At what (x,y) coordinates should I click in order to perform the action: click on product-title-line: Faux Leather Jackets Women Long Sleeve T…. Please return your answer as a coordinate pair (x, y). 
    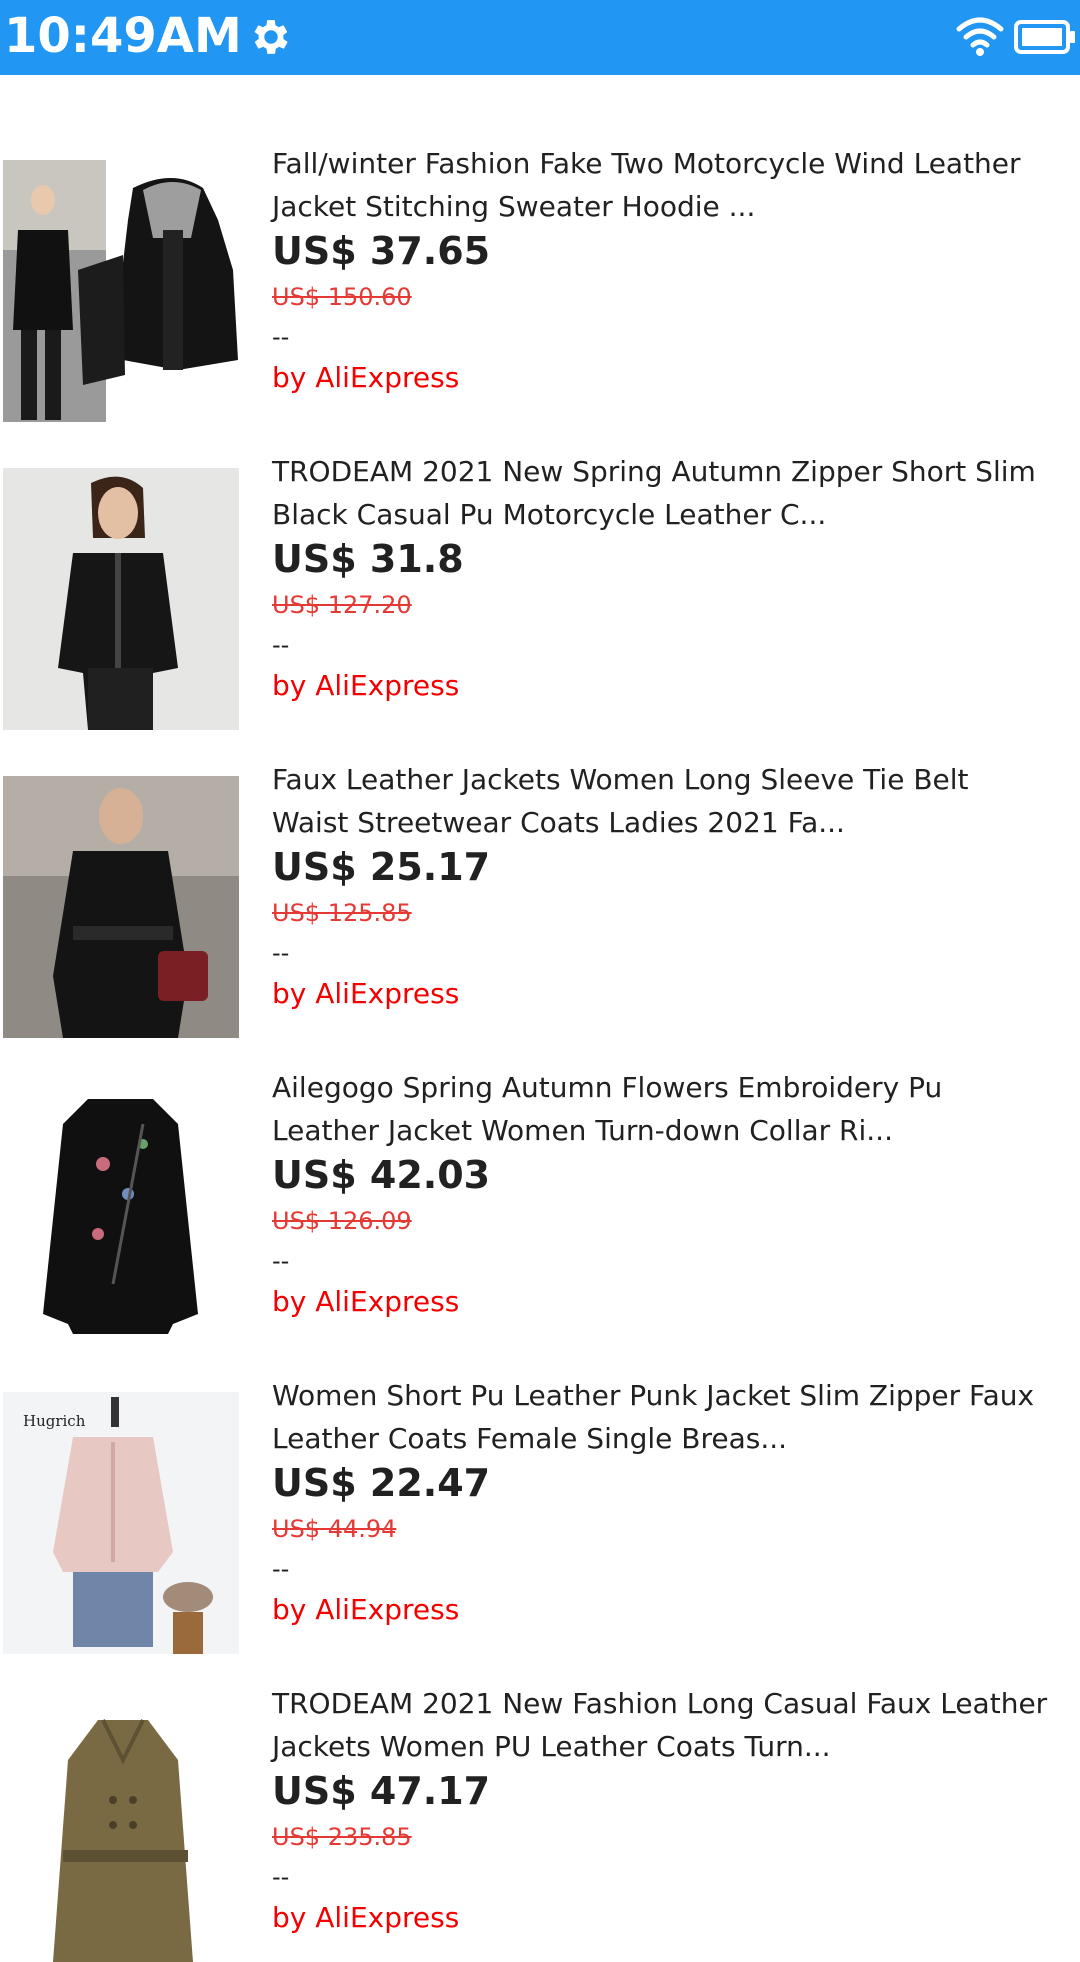
    Looking at the image, I should click on (620, 779).